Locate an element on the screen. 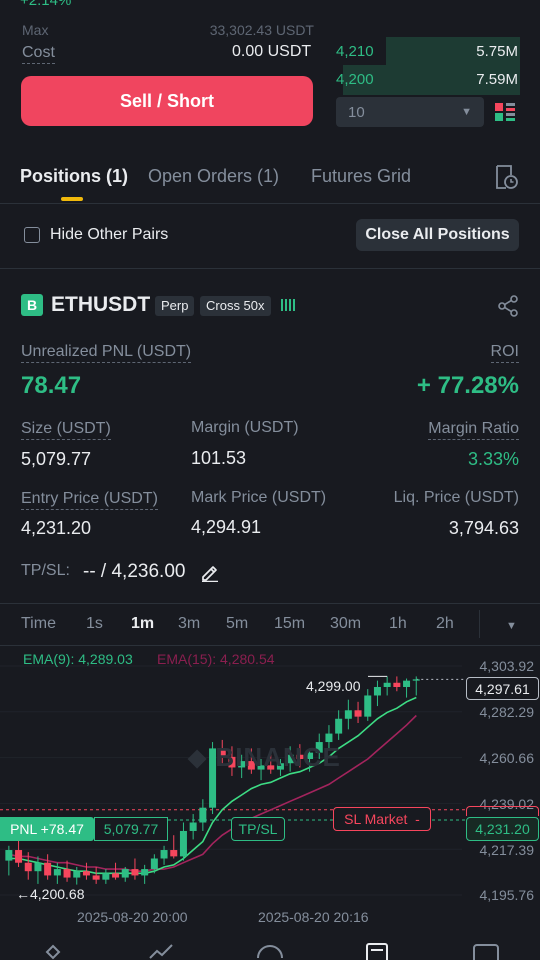  chart-sl-market-tag: SL Market - is located at coordinates (382, 819).